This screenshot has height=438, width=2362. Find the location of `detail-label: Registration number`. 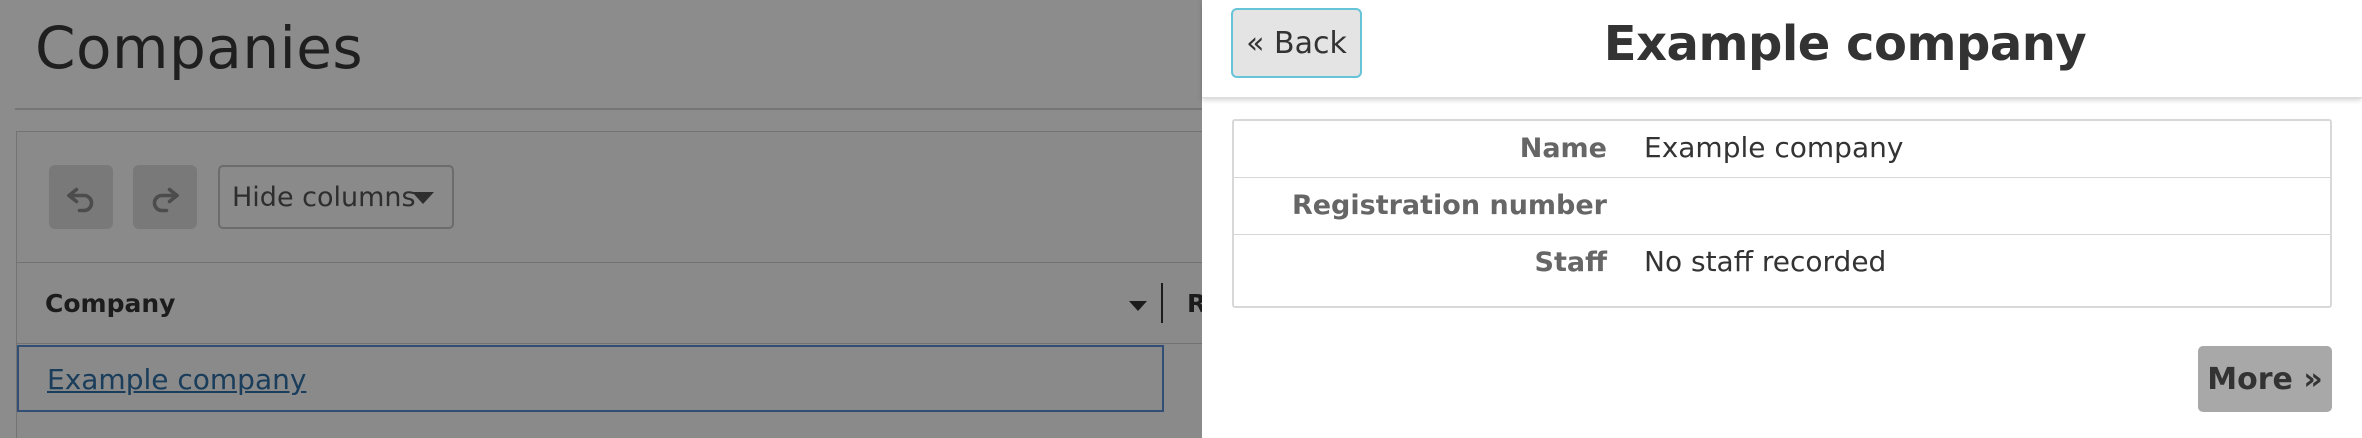

detail-label: Registration number is located at coordinates (1449, 205).